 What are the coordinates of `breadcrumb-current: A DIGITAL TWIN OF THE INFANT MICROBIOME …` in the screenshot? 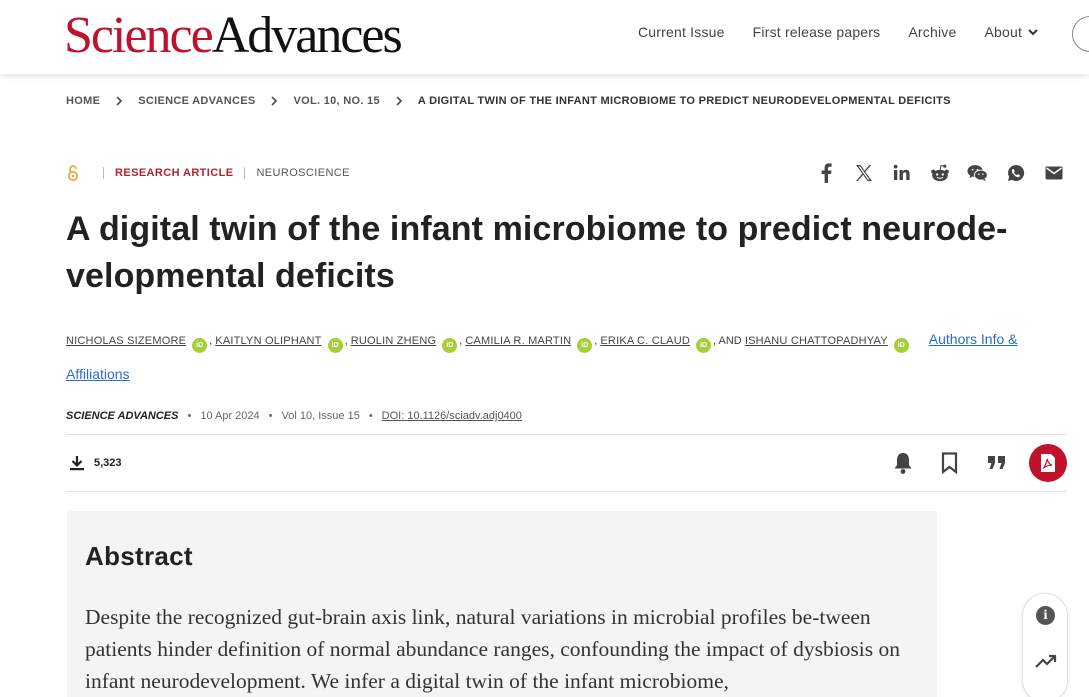 It's located at (684, 101).